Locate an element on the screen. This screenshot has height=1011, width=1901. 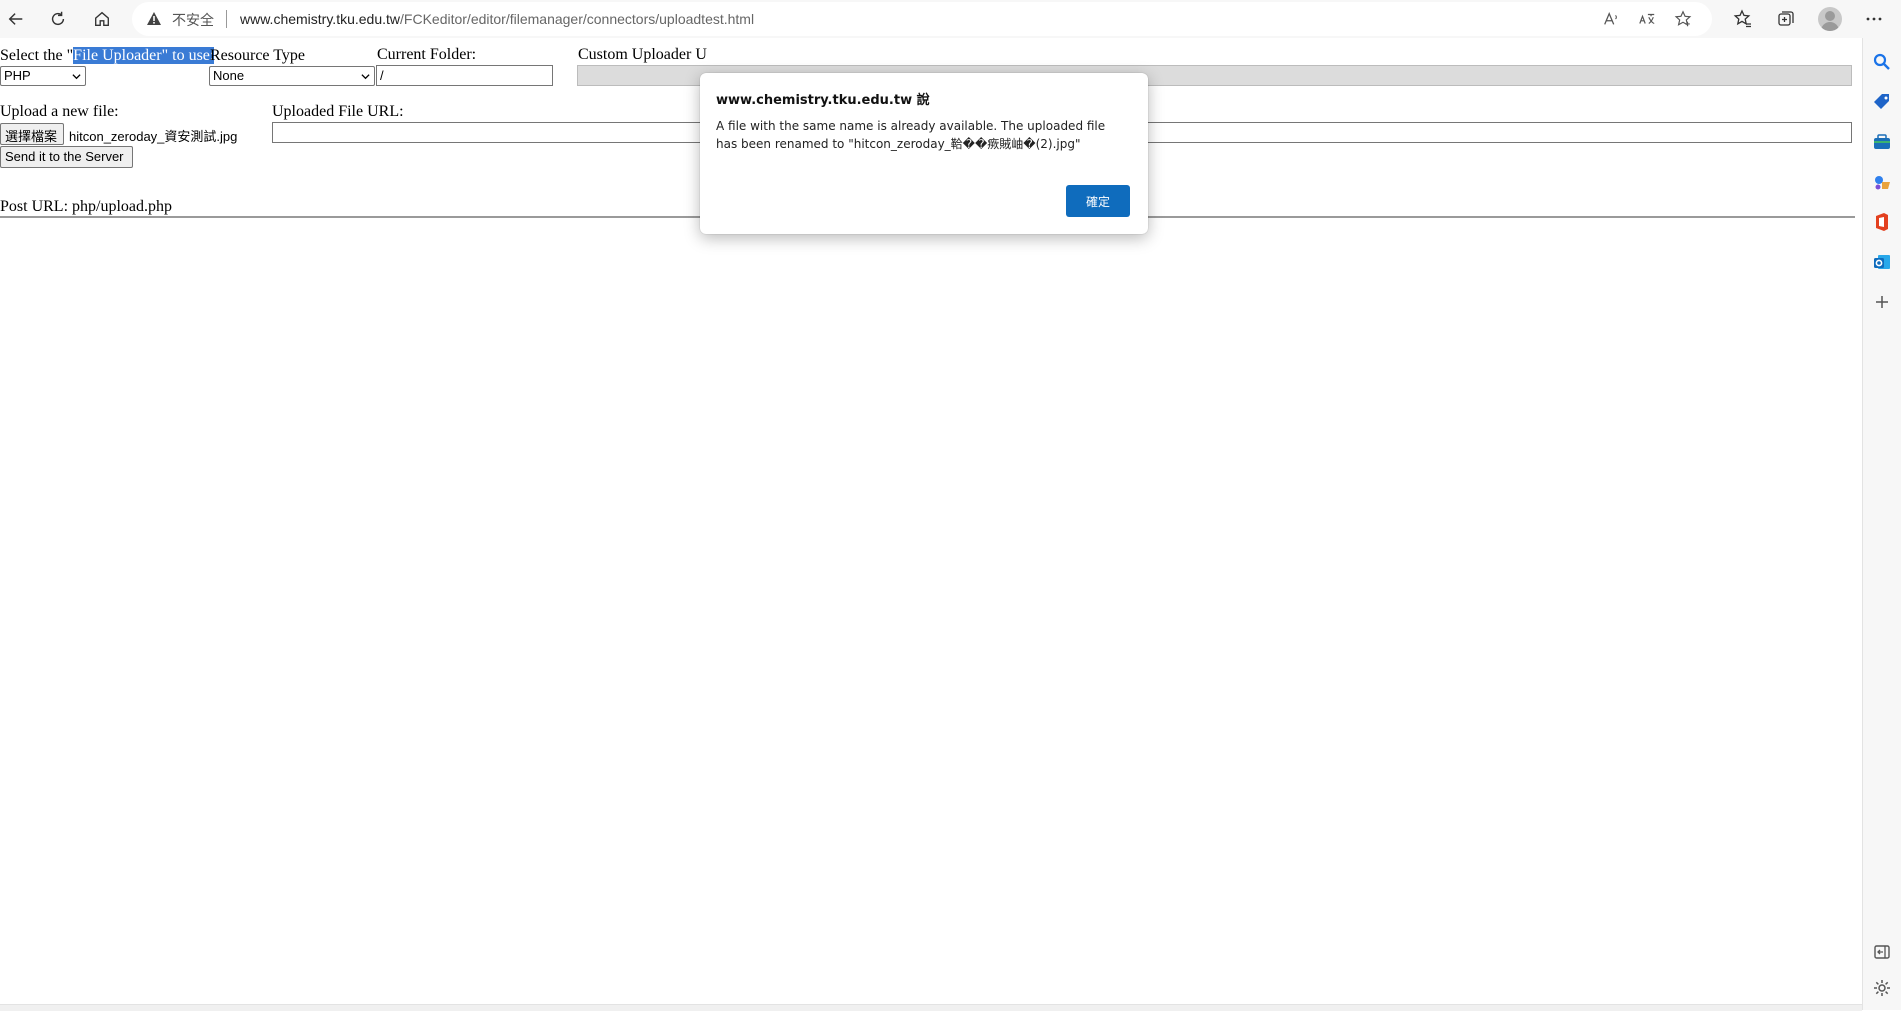
uploader-select-value: PHP is located at coordinates (17, 75).